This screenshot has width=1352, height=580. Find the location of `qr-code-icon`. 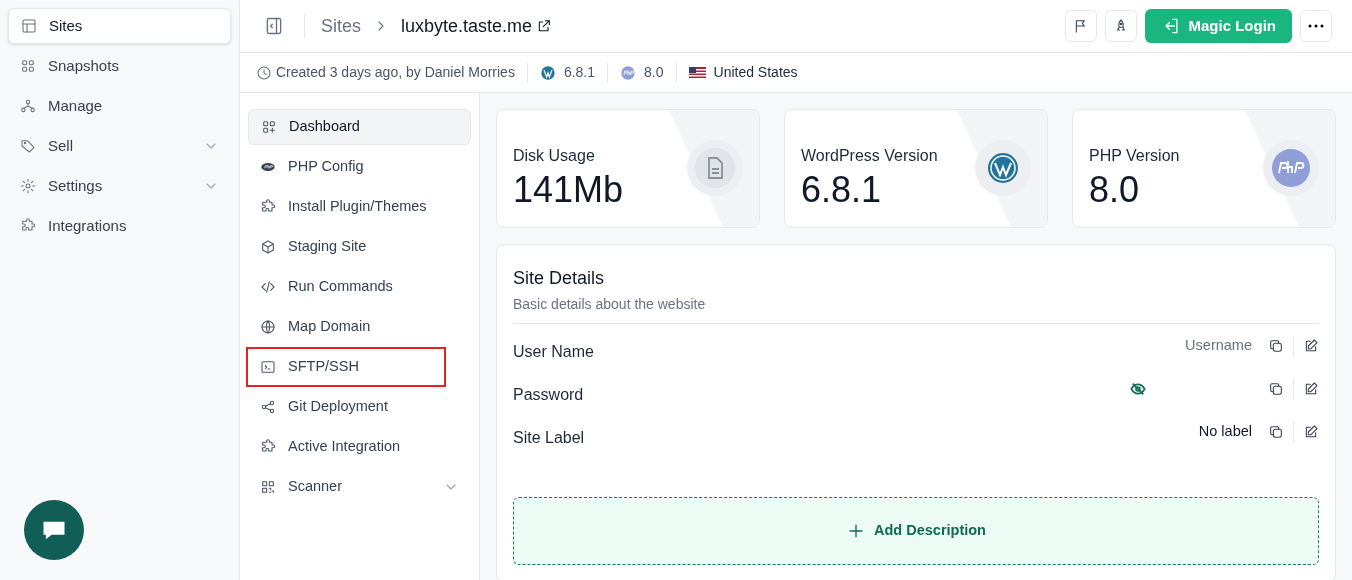

qr-code-icon is located at coordinates (268, 487).